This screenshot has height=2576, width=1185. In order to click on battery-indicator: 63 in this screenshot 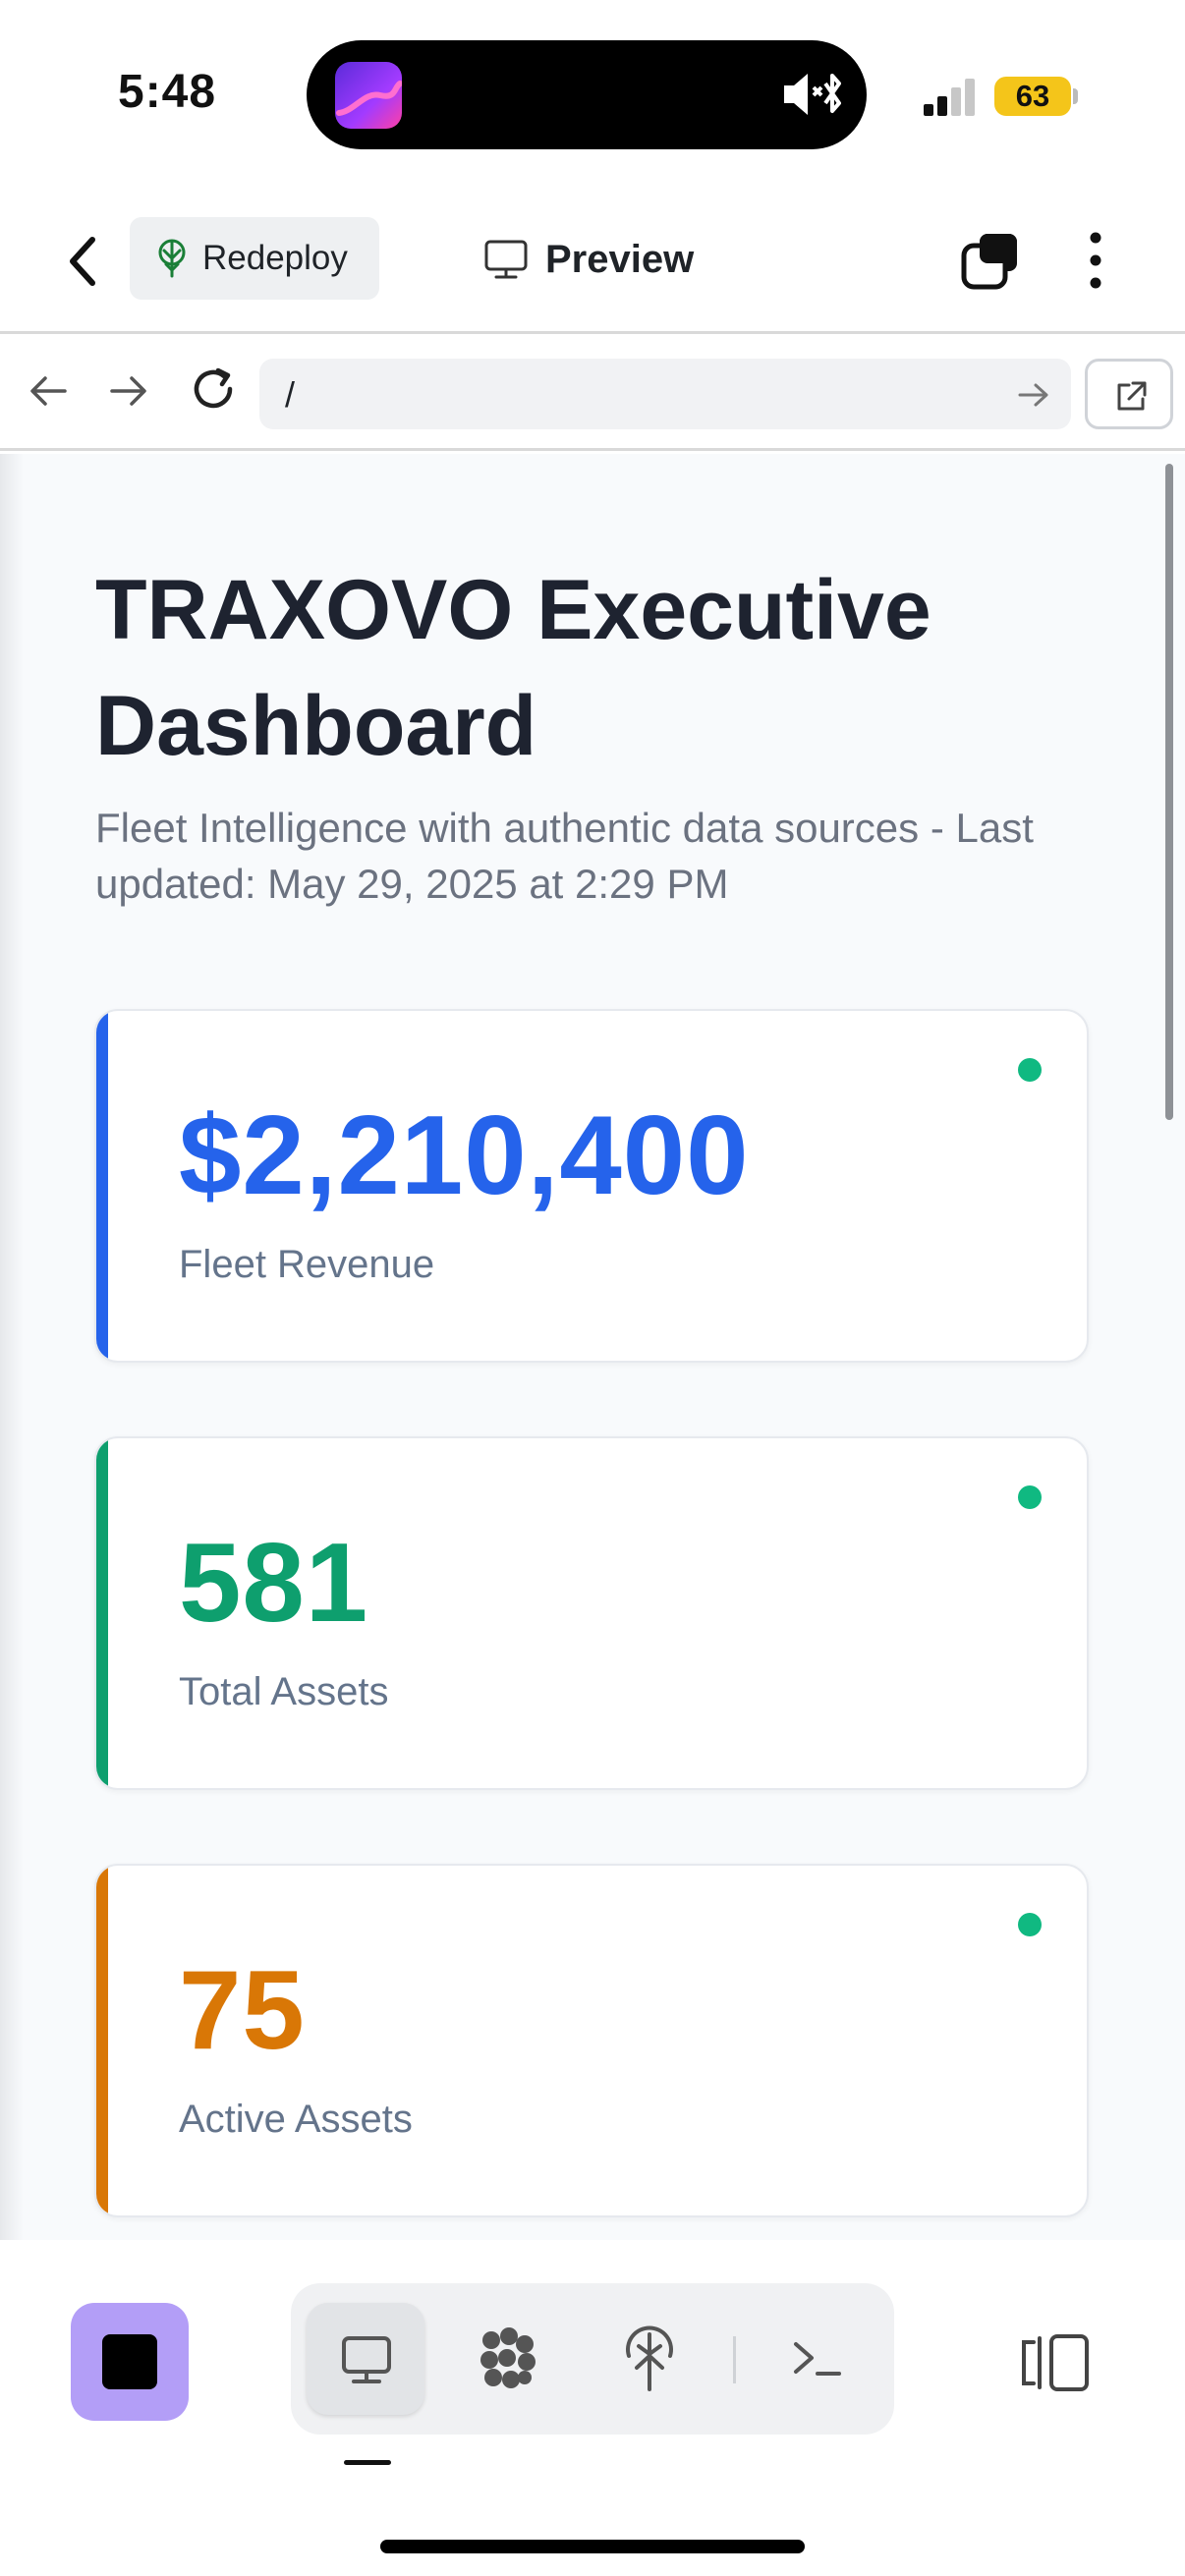, I will do `click(1033, 96)`.